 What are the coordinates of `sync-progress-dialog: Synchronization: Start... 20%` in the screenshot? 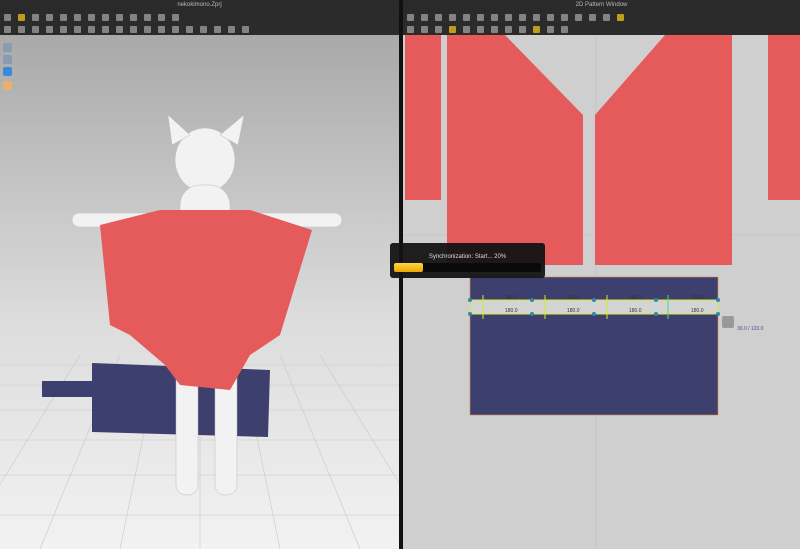 It's located at (467, 260).